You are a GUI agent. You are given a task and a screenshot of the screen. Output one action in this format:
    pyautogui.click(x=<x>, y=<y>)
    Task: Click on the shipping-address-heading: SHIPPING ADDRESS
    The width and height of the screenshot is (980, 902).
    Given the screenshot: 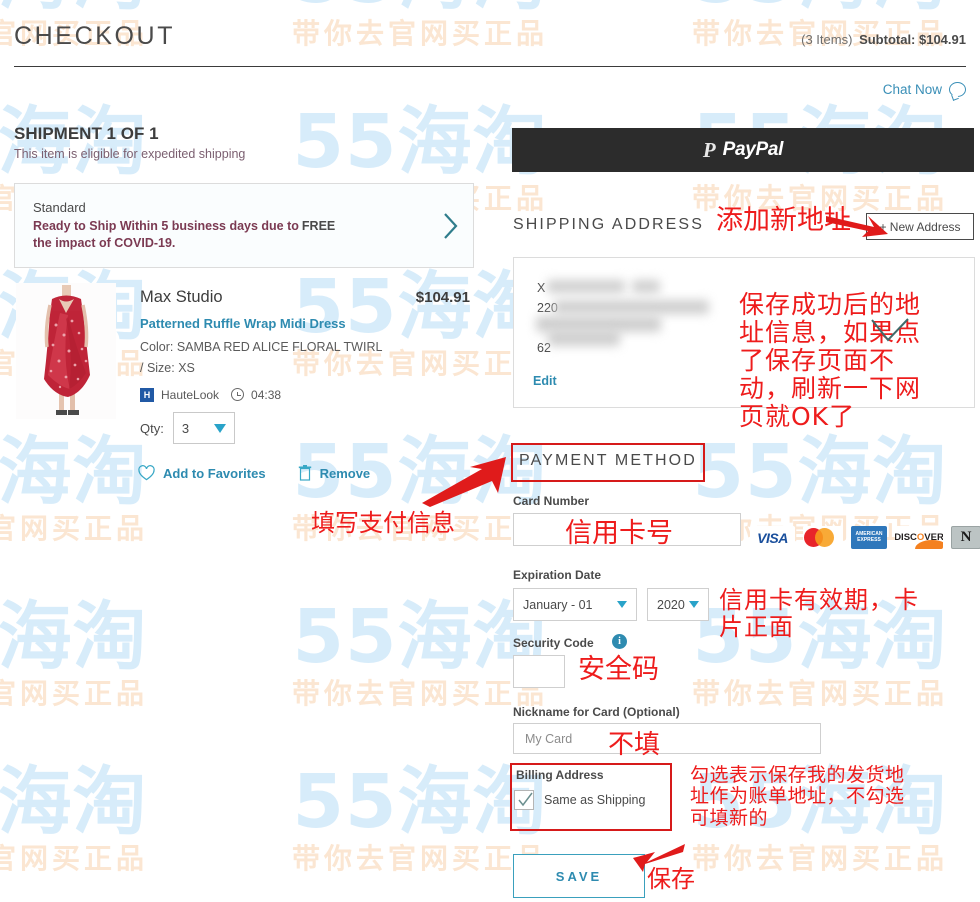 What is the action you would take?
    pyautogui.click(x=608, y=224)
    